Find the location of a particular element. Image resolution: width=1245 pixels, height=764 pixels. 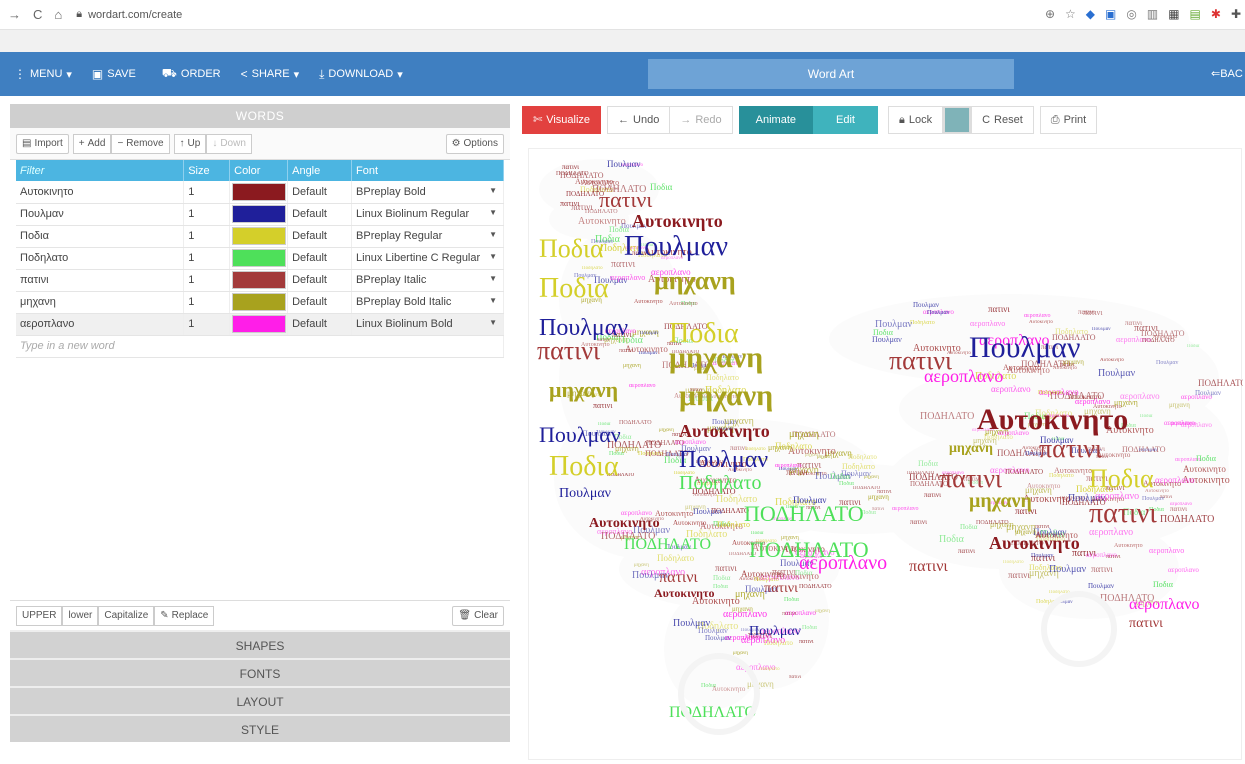

reset-button: C Reset is located at coordinates (1002, 120).